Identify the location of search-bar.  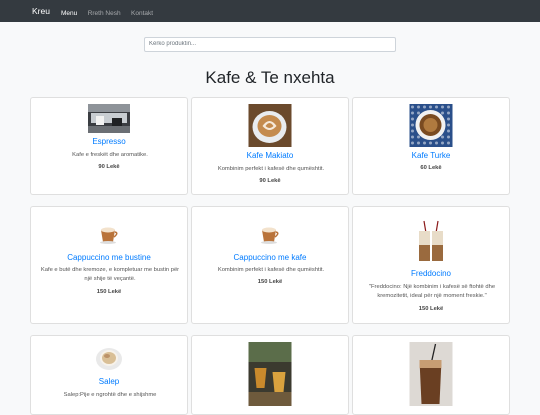
(270, 42).